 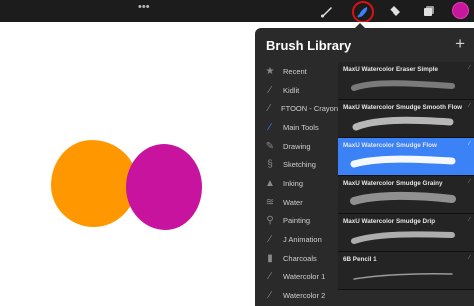 I want to click on brush-set-label: Main Tools, so click(x=301, y=127).